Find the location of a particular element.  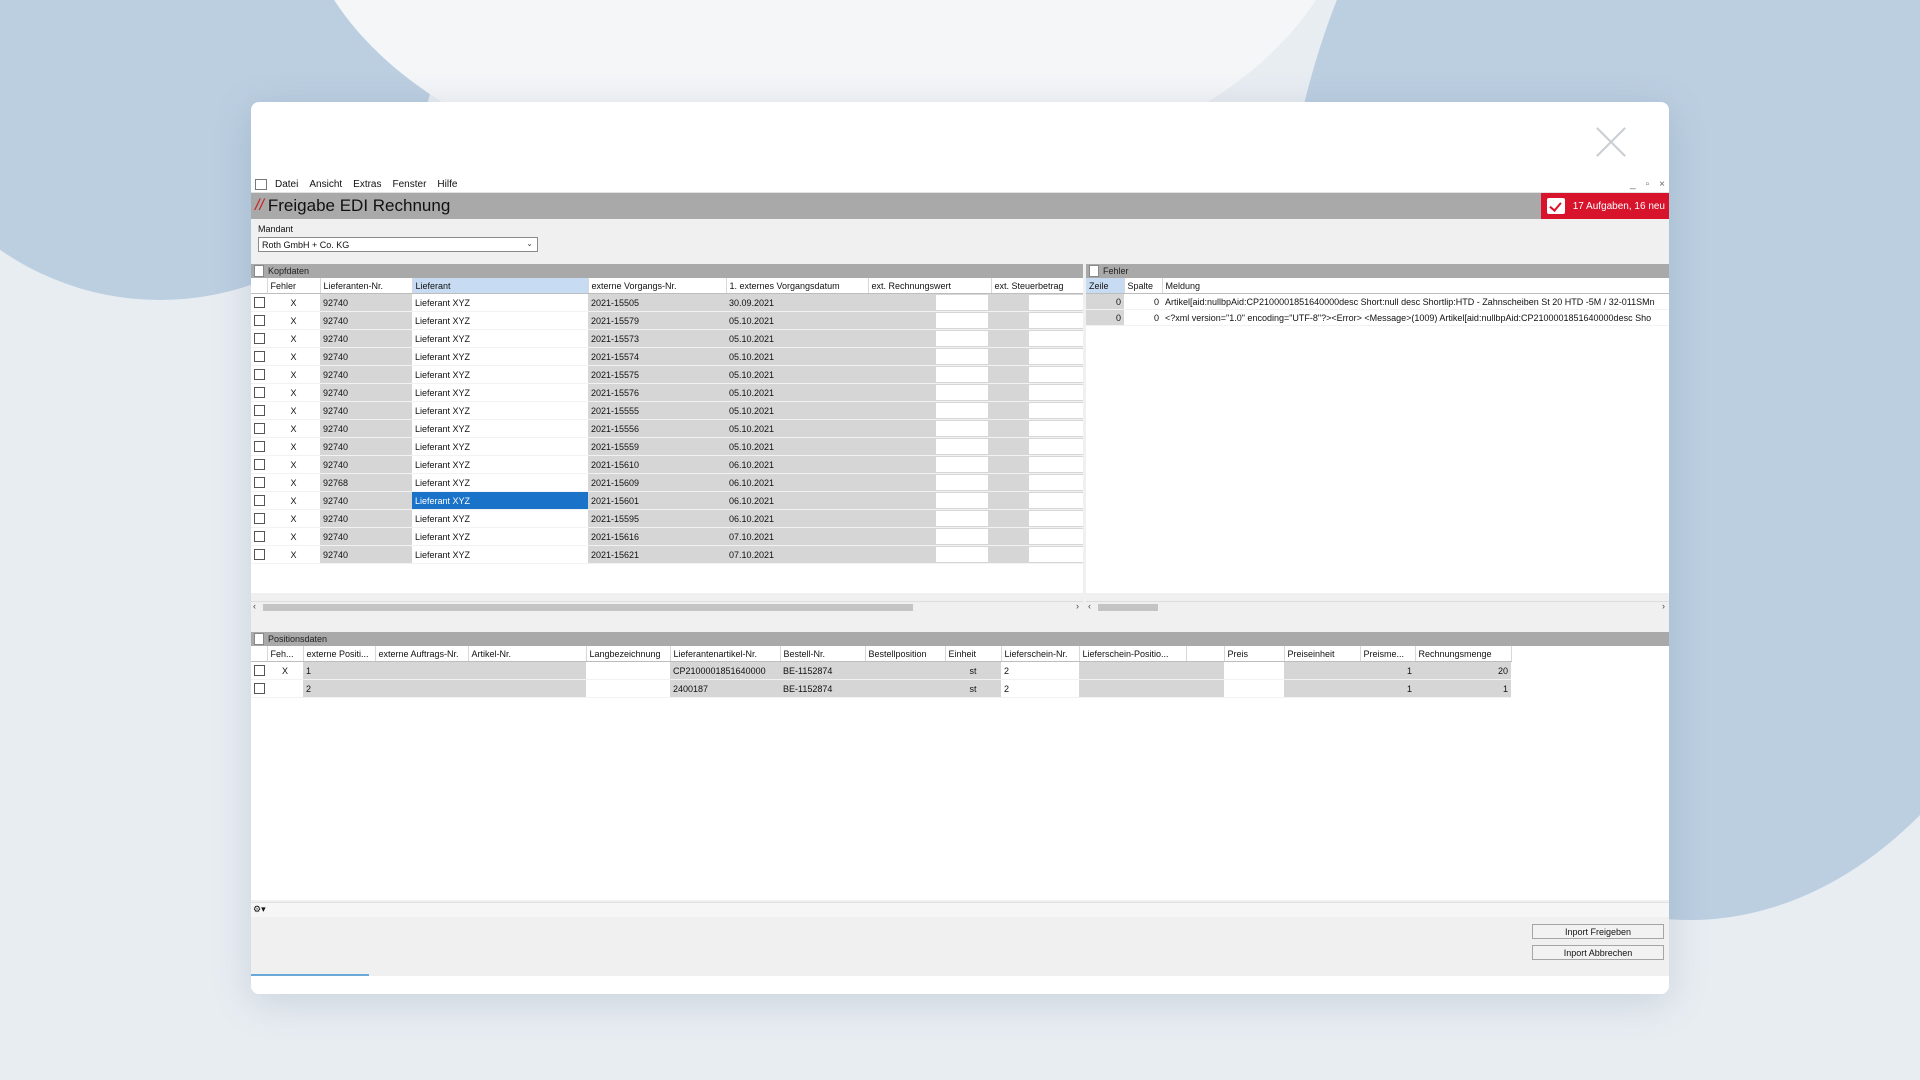

table-row: X 92740 Lieferant XYZ 2021-15576 05.10.2021 is located at coordinates (667, 392).